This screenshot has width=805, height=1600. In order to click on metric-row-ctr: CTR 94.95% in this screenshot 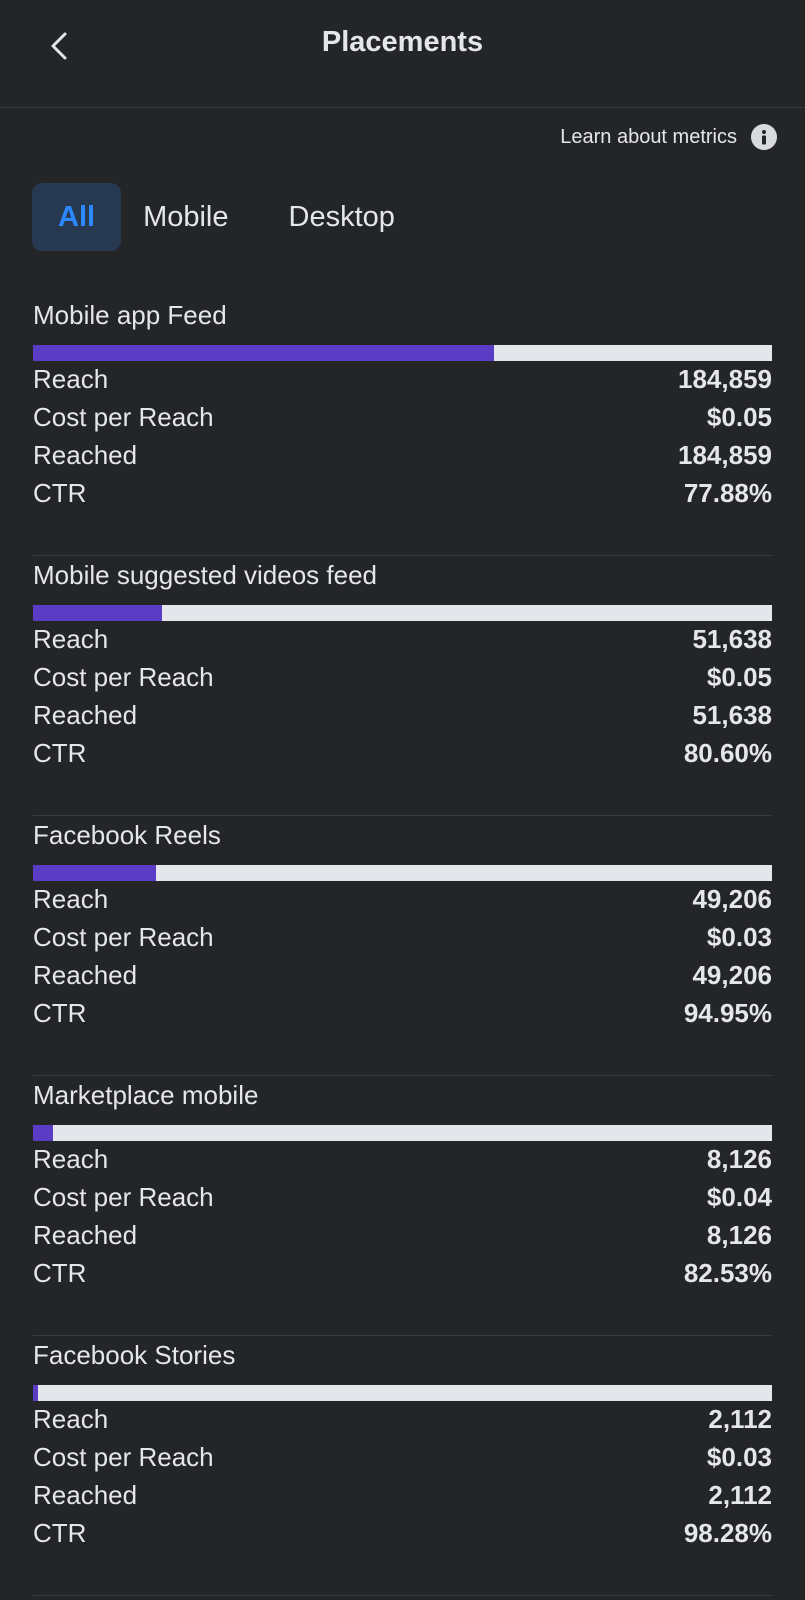, I will do `click(402, 1013)`.